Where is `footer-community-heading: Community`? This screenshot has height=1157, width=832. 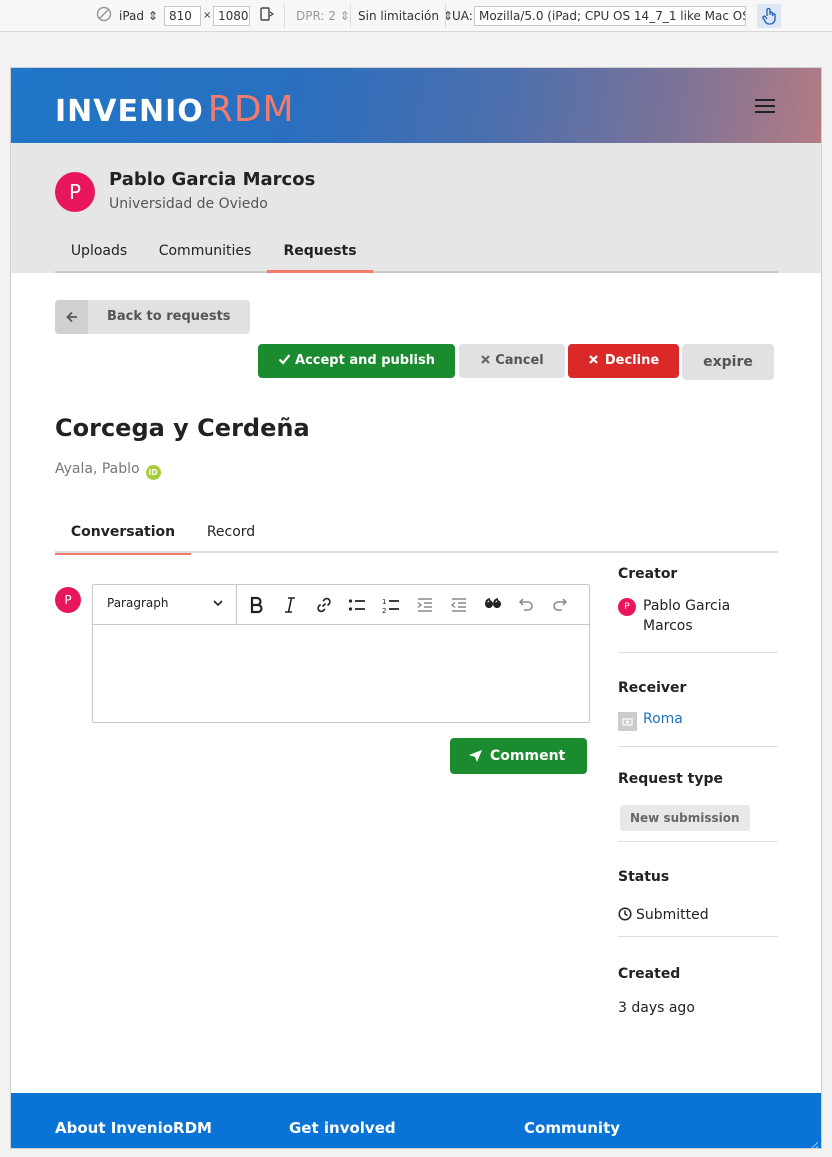 footer-community-heading: Community is located at coordinates (572, 1128).